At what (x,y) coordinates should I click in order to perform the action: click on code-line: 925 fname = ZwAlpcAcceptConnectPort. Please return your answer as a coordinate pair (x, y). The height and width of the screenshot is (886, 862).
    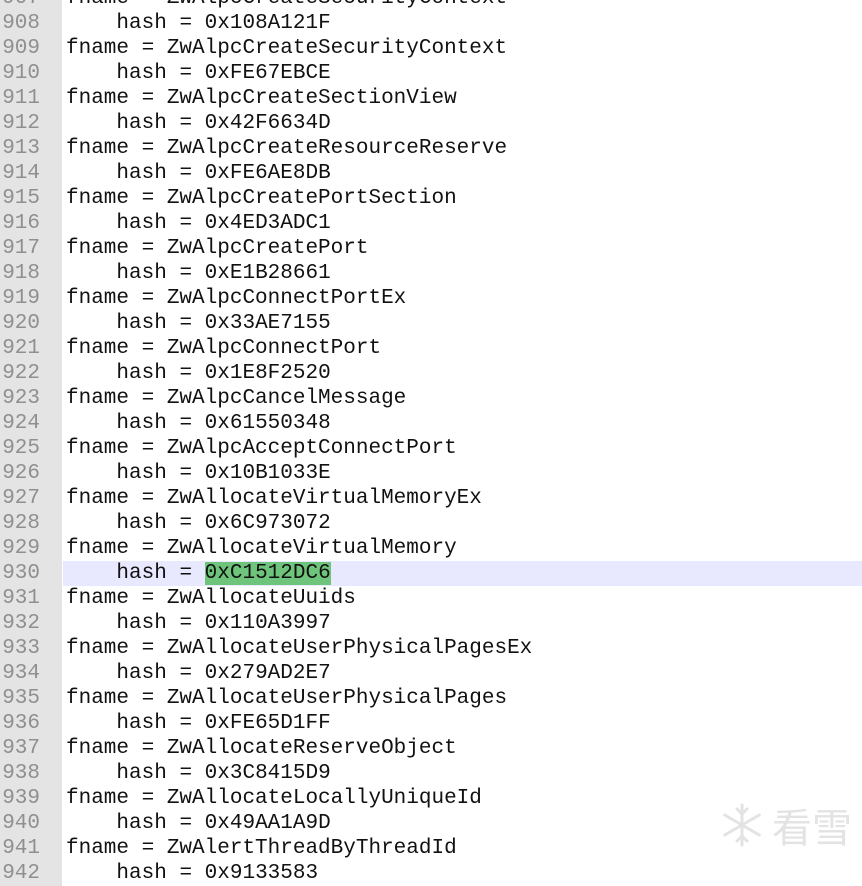
    Looking at the image, I should click on (431, 448).